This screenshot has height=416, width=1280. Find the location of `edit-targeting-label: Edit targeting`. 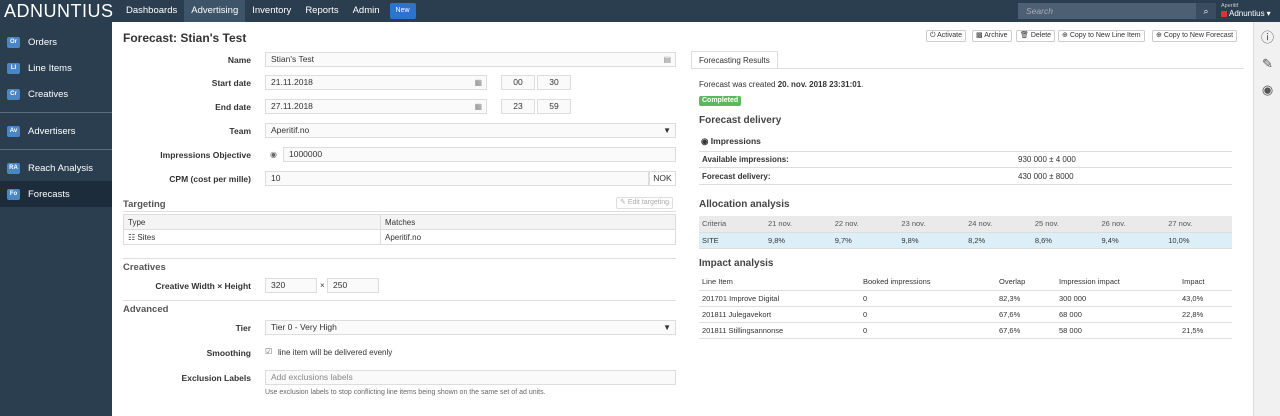

edit-targeting-label: Edit targeting is located at coordinates (648, 202).